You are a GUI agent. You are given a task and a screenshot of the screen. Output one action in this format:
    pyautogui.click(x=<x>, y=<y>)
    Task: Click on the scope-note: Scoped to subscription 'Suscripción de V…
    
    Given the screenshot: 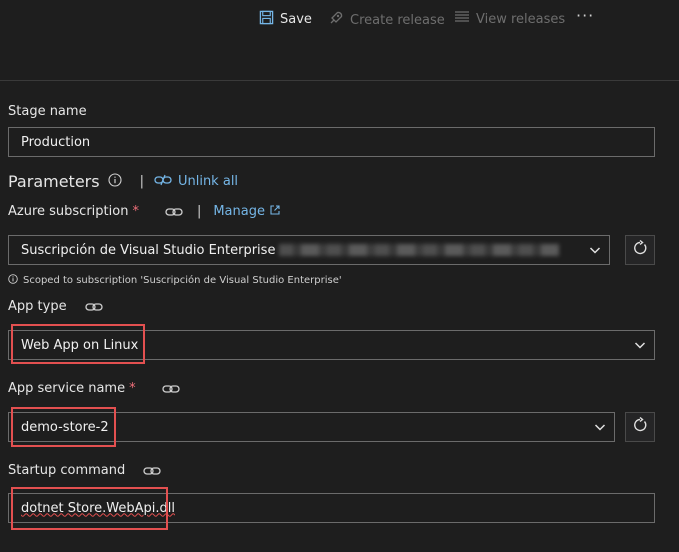 What is the action you would take?
    pyautogui.click(x=175, y=280)
    